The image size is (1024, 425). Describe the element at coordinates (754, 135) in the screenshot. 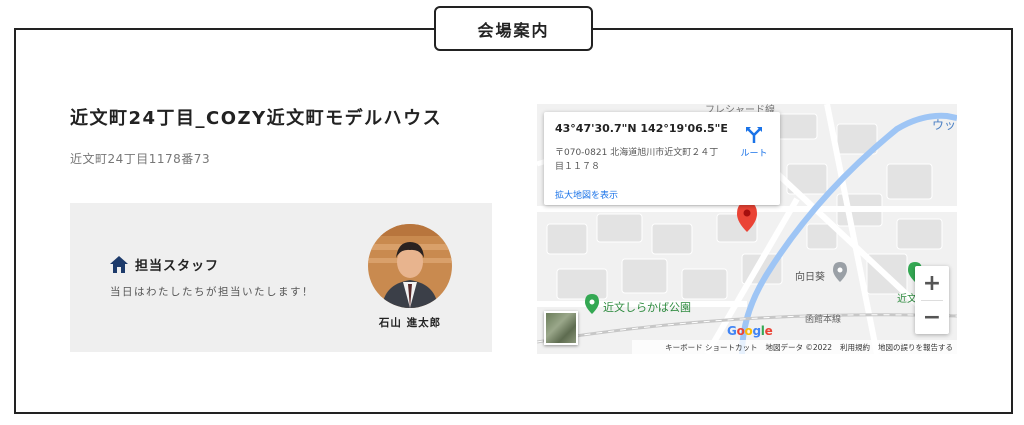

I see `directions-icon` at that location.